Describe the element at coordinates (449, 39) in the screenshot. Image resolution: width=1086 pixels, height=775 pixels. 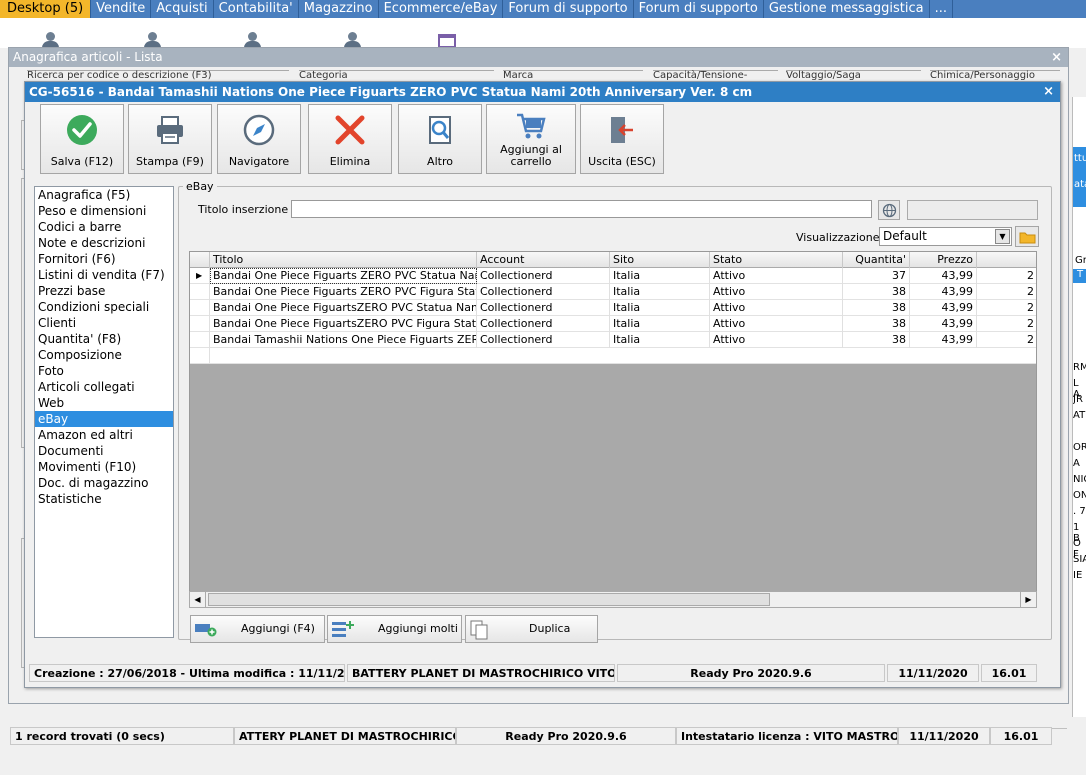
I see `calendar-icon` at that location.